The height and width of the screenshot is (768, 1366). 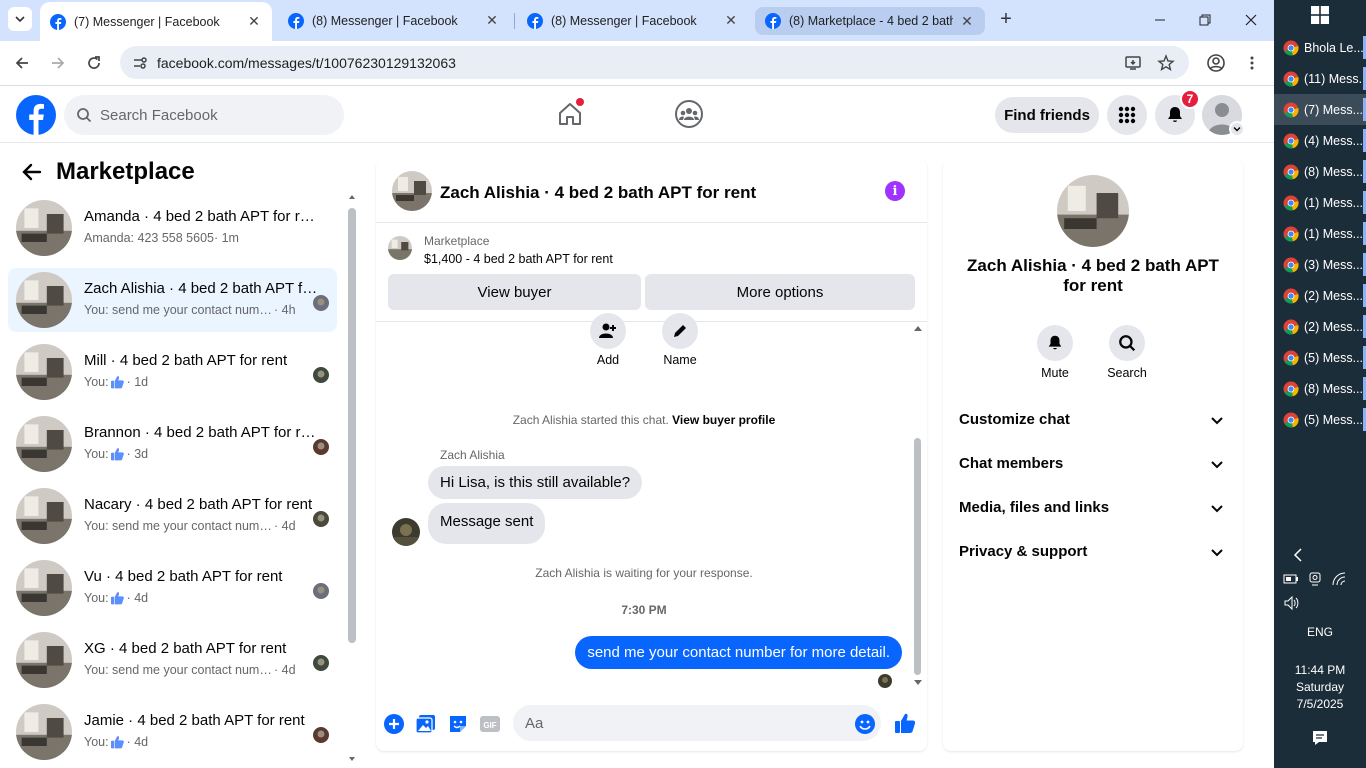 What do you see at coordinates (633, 20) in the screenshot?
I see `tab-messenger-8b: (8) Messenger | Facebook ✕` at bounding box center [633, 20].